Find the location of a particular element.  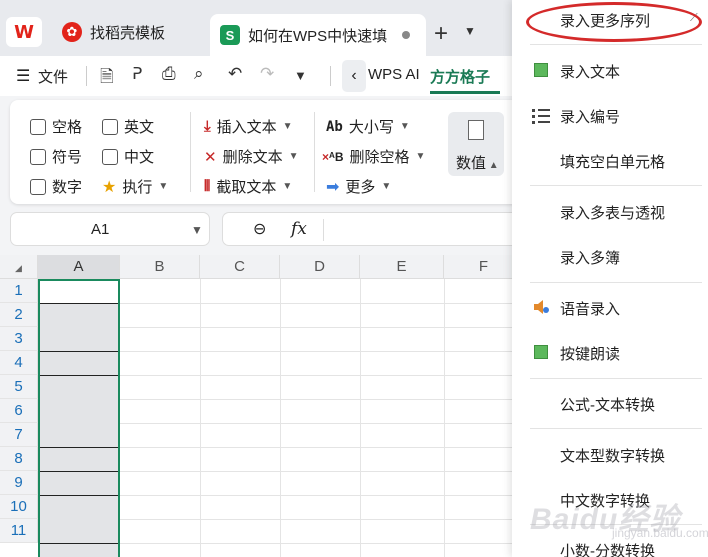

row-header: 11 is located at coordinates (19, 531).